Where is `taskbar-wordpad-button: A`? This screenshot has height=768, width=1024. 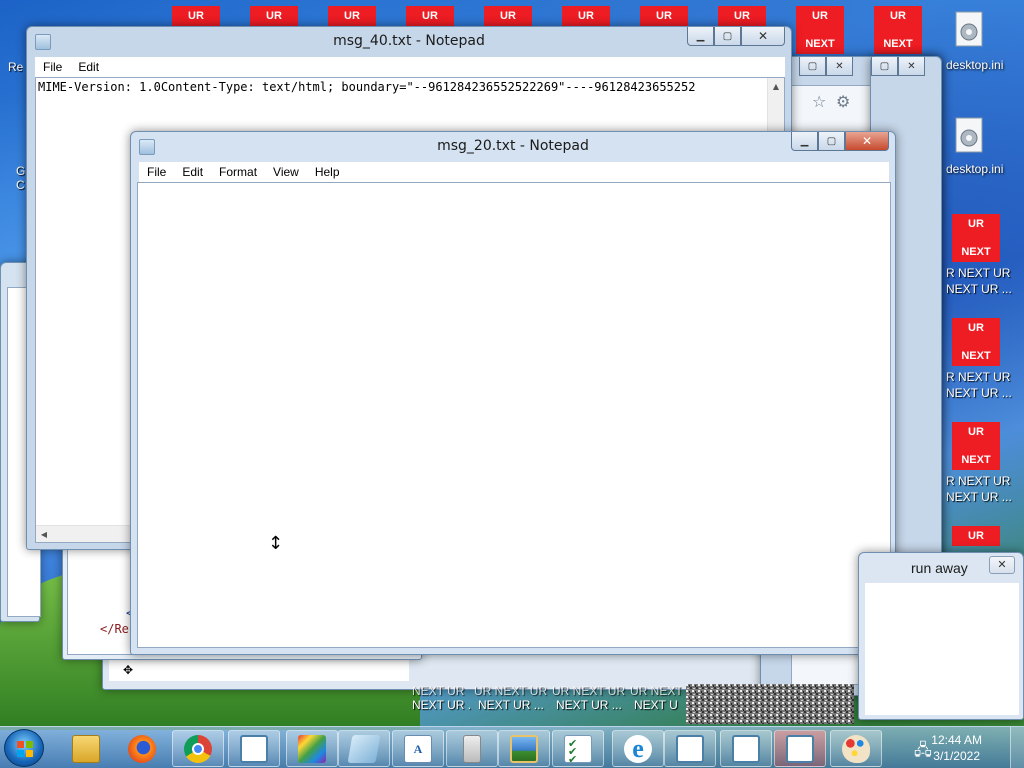 taskbar-wordpad-button: A is located at coordinates (418, 748).